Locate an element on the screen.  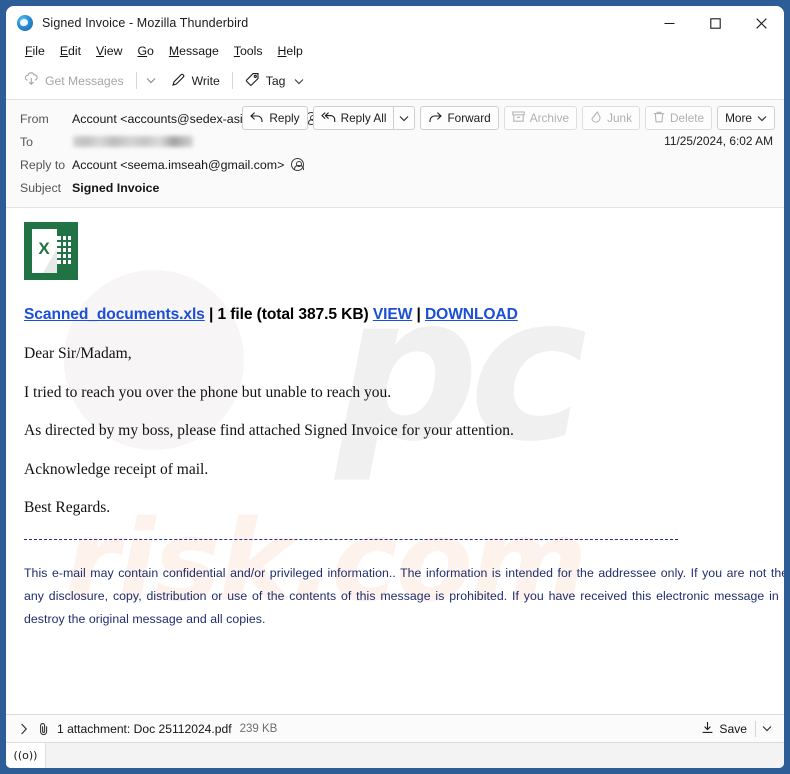
tag-label: Tag is located at coordinates (275, 80).